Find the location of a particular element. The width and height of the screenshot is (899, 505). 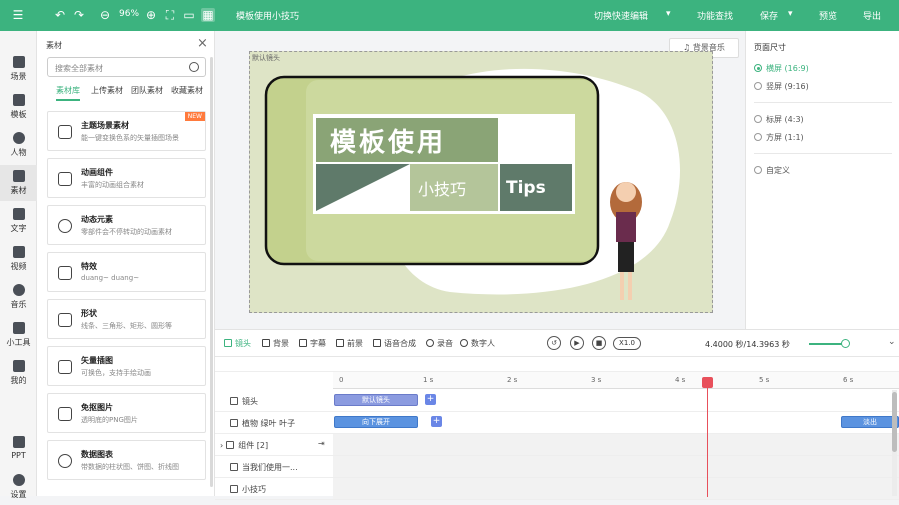

rewind-icon: ↺ is located at coordinates (554, 343).